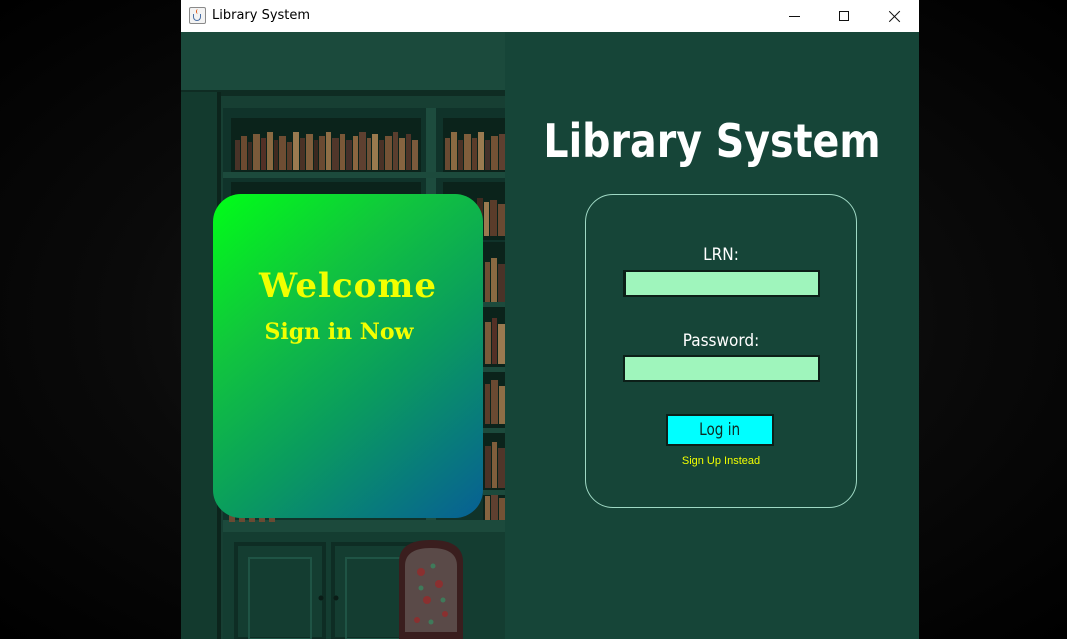  Describe the element at coordinates (712, 141) in the screenshot. I see `app-title: Library System` at that location.